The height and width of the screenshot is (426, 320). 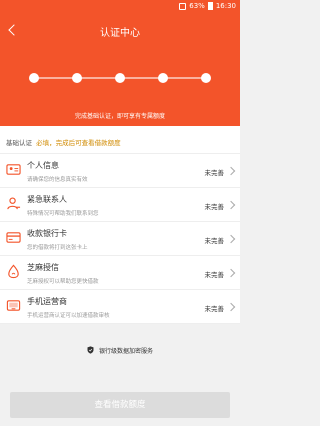 I want to click on item-name: 紧急联系人, so click(x=47, y=199).